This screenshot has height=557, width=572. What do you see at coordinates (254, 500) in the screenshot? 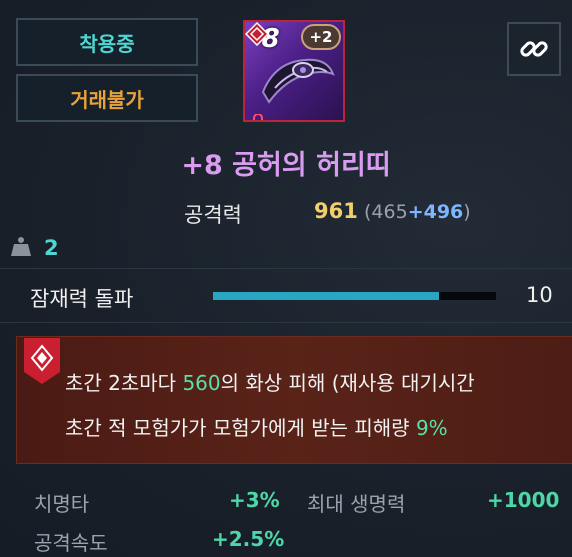
I see `substat-value-crit: +3%` at bounding box center [254, 500].